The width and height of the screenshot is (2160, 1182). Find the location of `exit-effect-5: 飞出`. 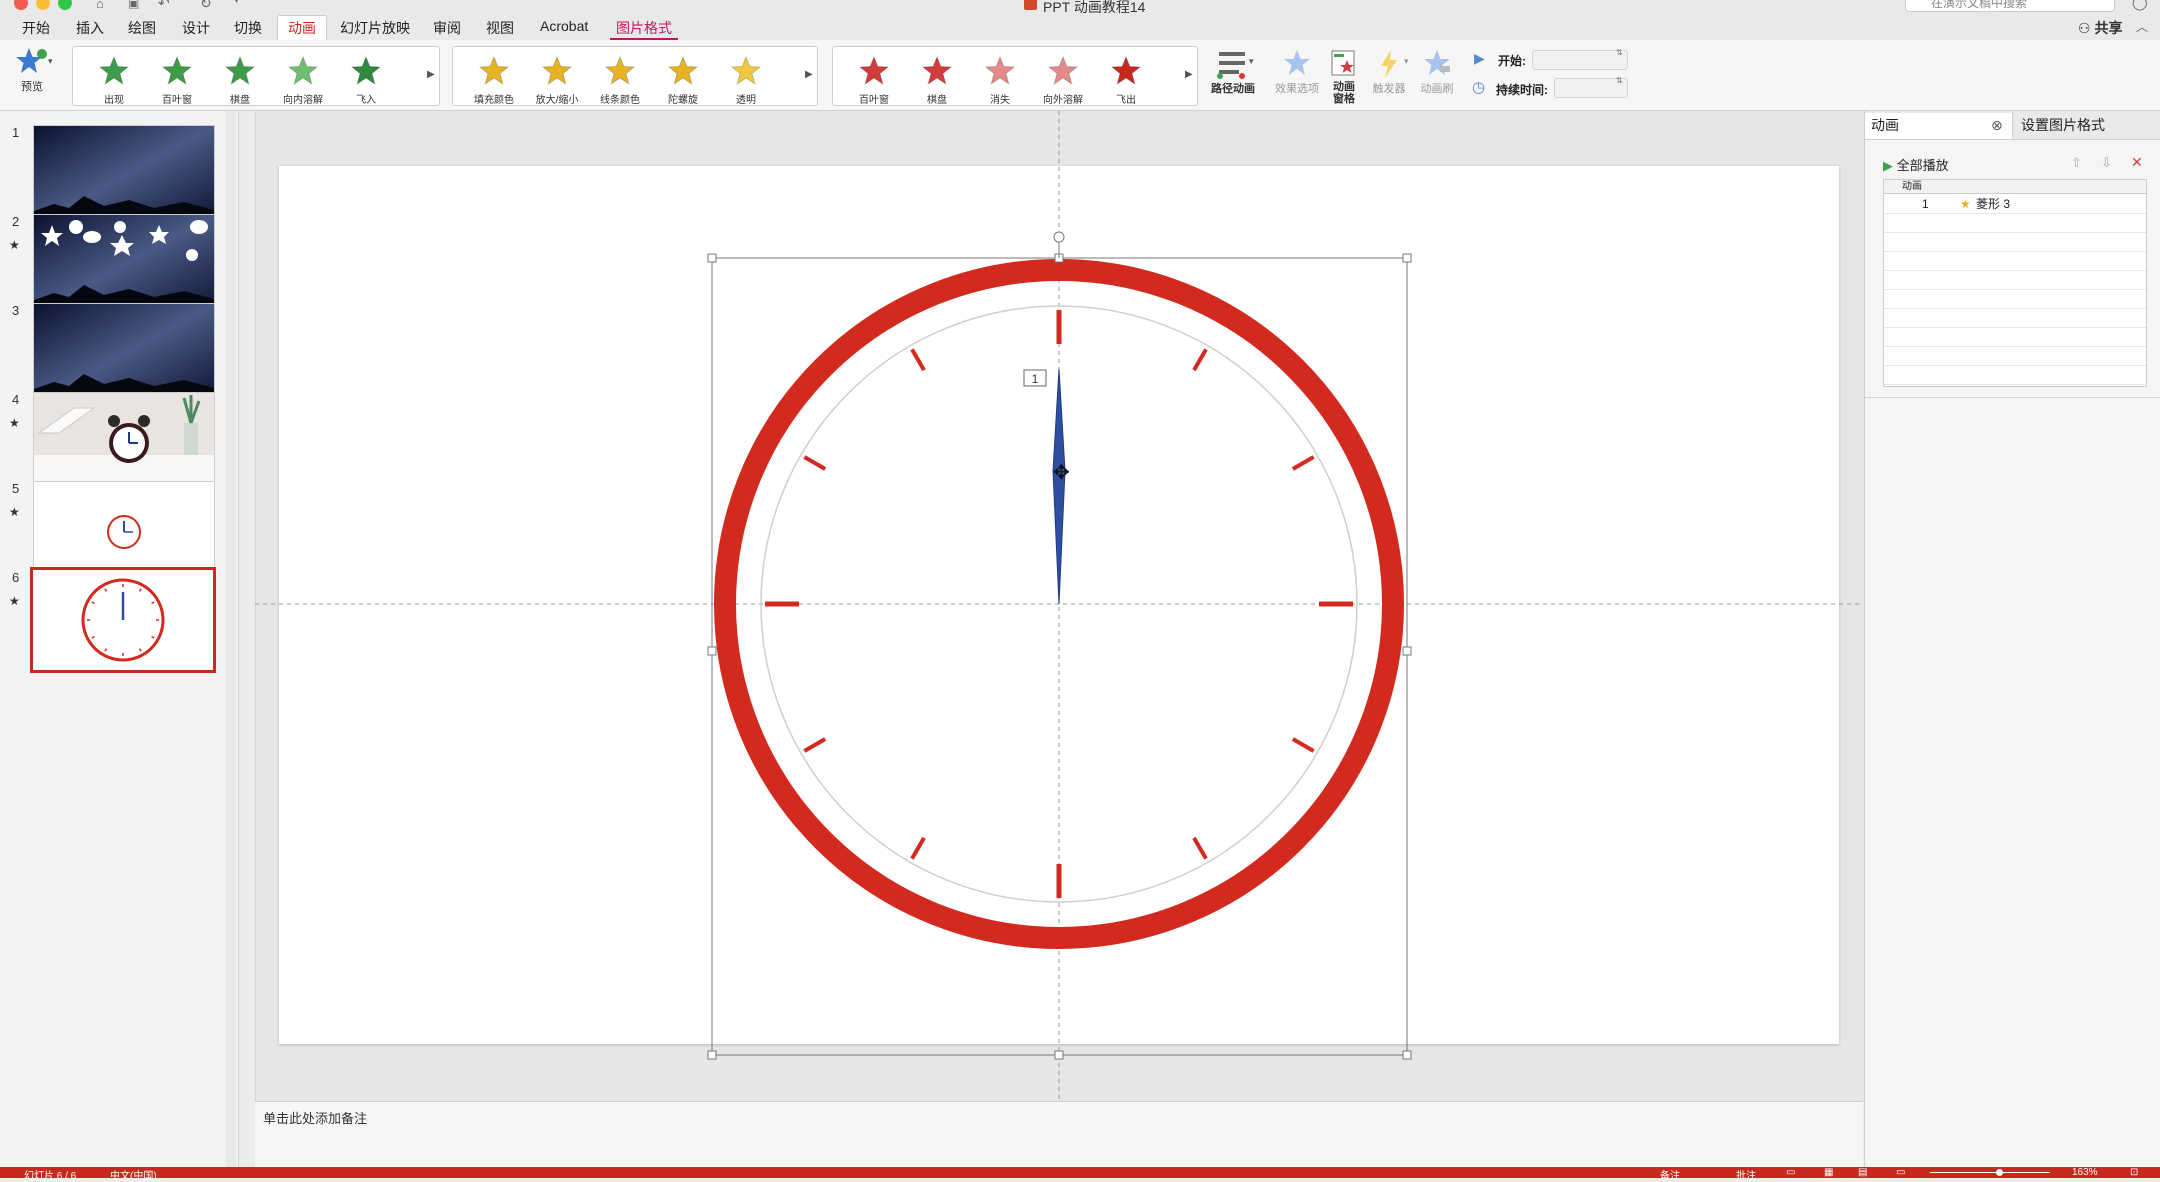

exit-effect-5: 飞出 is located at coordinates (1126, 76).